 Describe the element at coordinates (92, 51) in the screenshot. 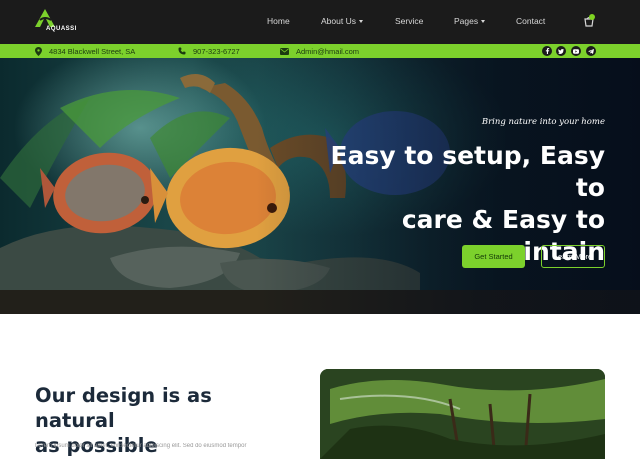

I see `address-text: 4834 Blackwell Street, SA` at that location.